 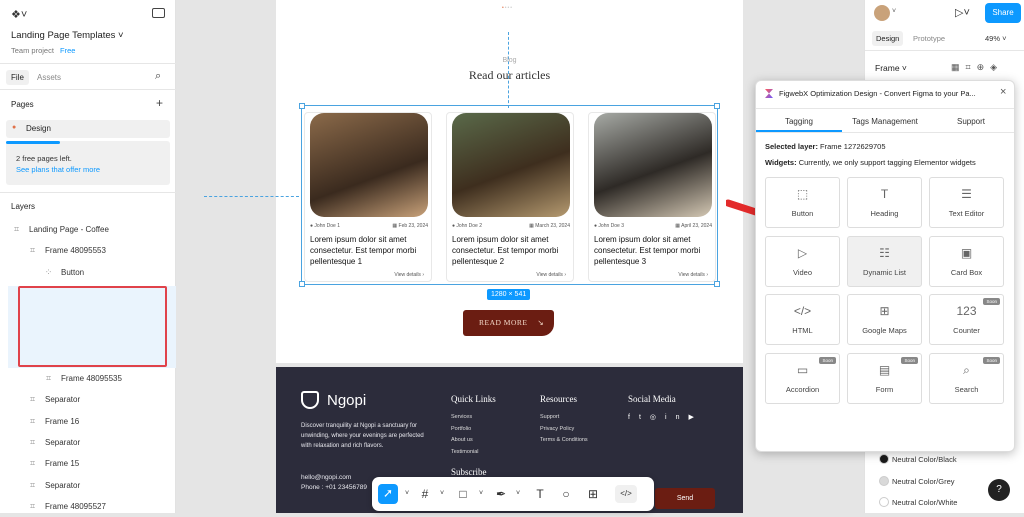 What do you see at coordinates (593, 494) in the screenshot?
I see `actions-icon: ⊞` at bounding box center [593, 494].